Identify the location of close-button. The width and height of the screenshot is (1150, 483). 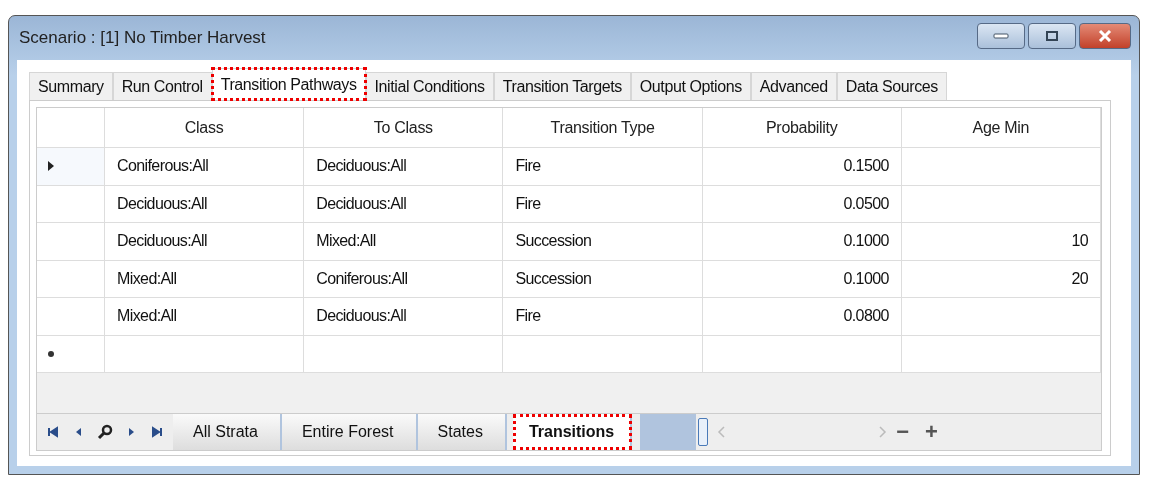
(1105, 36).